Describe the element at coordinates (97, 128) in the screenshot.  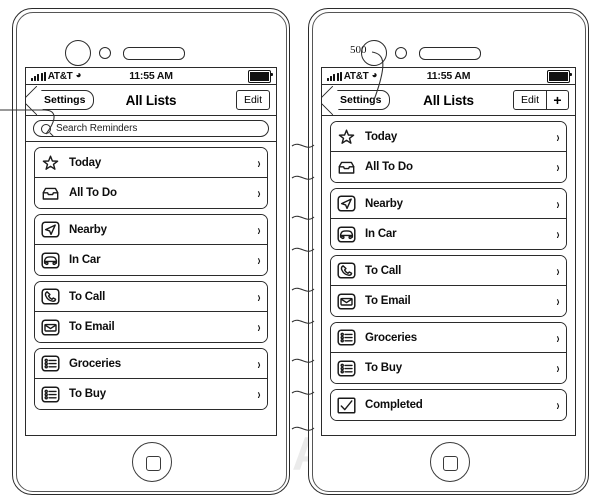
I see `search-placeholder: Search Reminders` at that location.